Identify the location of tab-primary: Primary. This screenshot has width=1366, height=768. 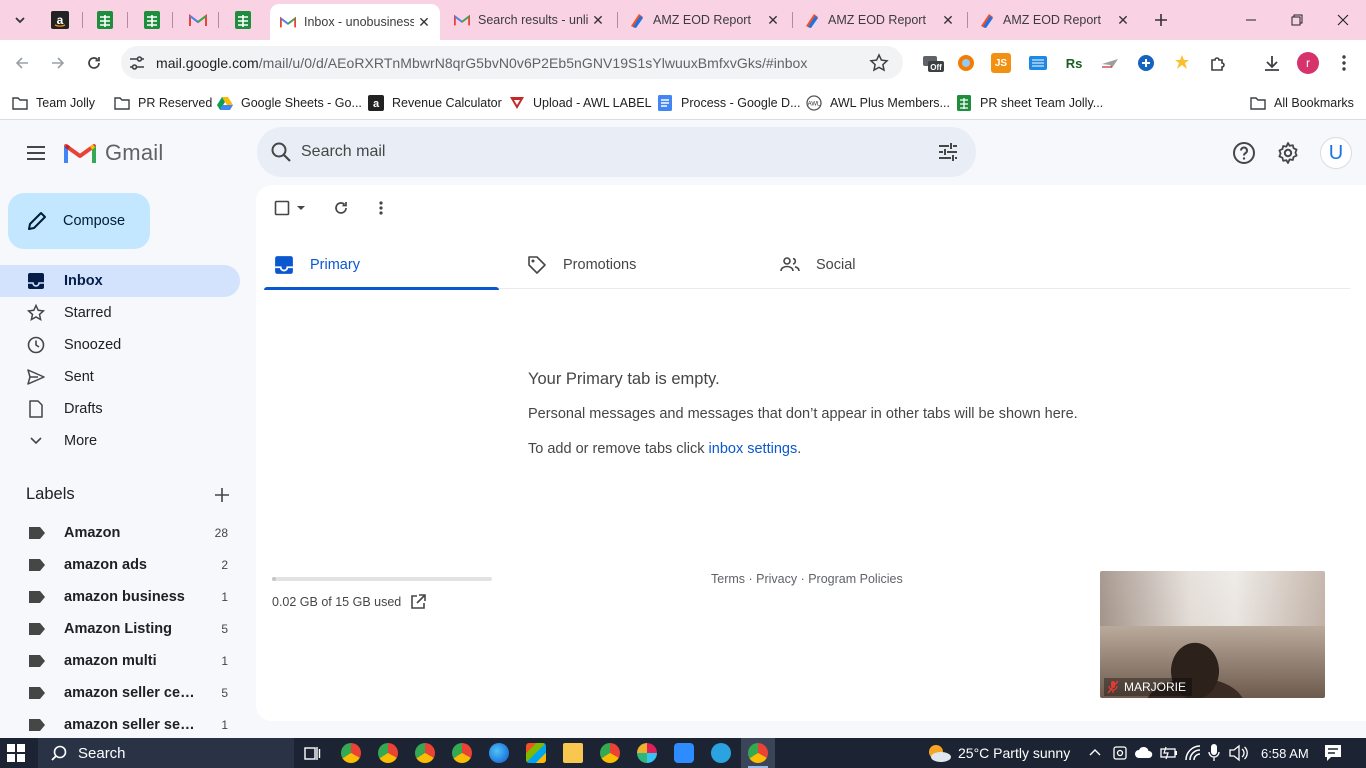
(381, 265).